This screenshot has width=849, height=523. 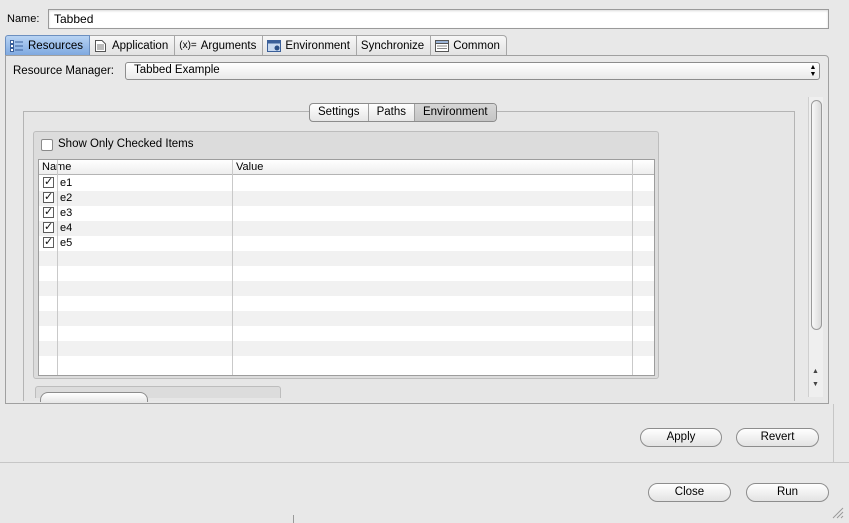 What do you see at coordinates (63, 71) in the screenshot?
I see `resource-manager-label: Resource Manager:` at bounding box center [63, 71].